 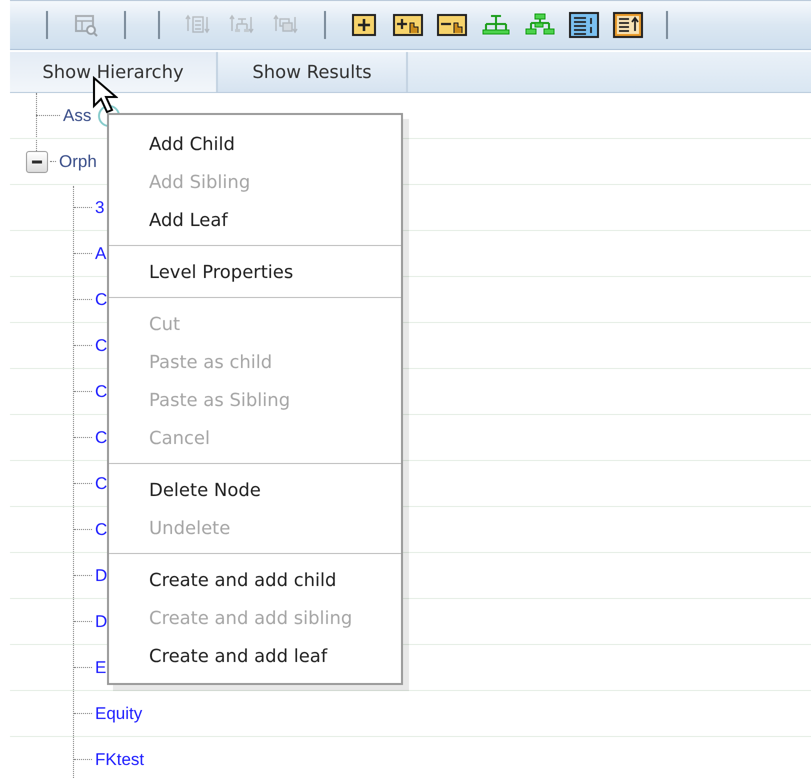 What do you see at coordinates (255, 656) in the screenshot?
I see `menu-item: Create and add leaf` at bounding box center [255, 656].